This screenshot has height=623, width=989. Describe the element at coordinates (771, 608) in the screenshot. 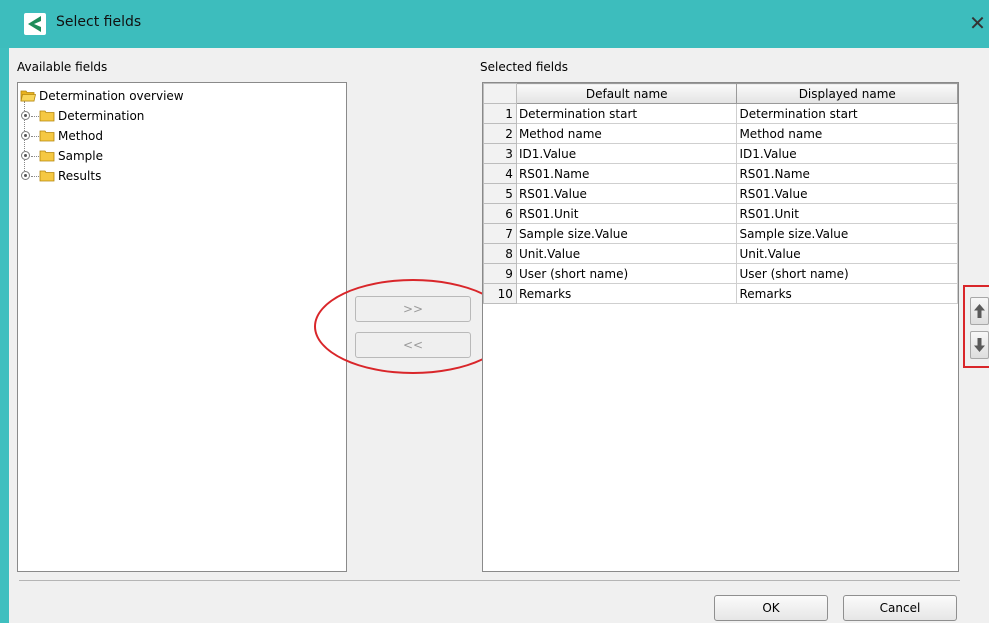

I see `ok-button: OK` at that location.